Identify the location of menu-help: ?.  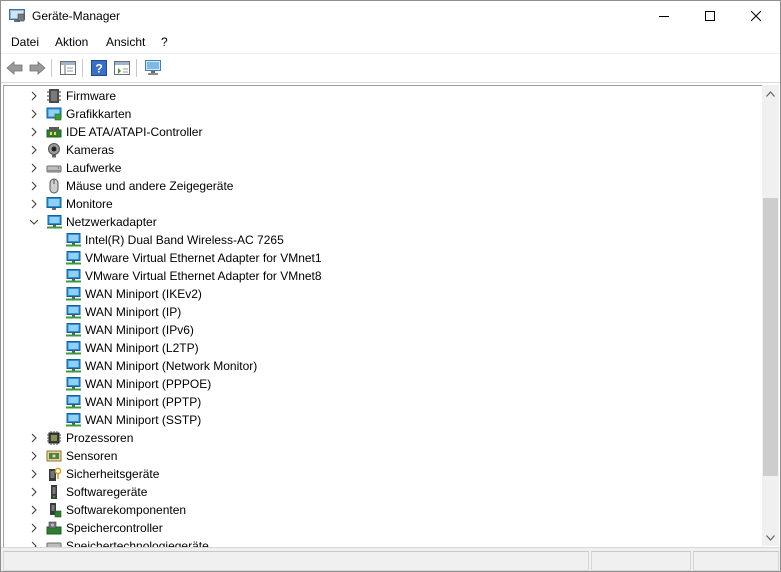
(164, 42).